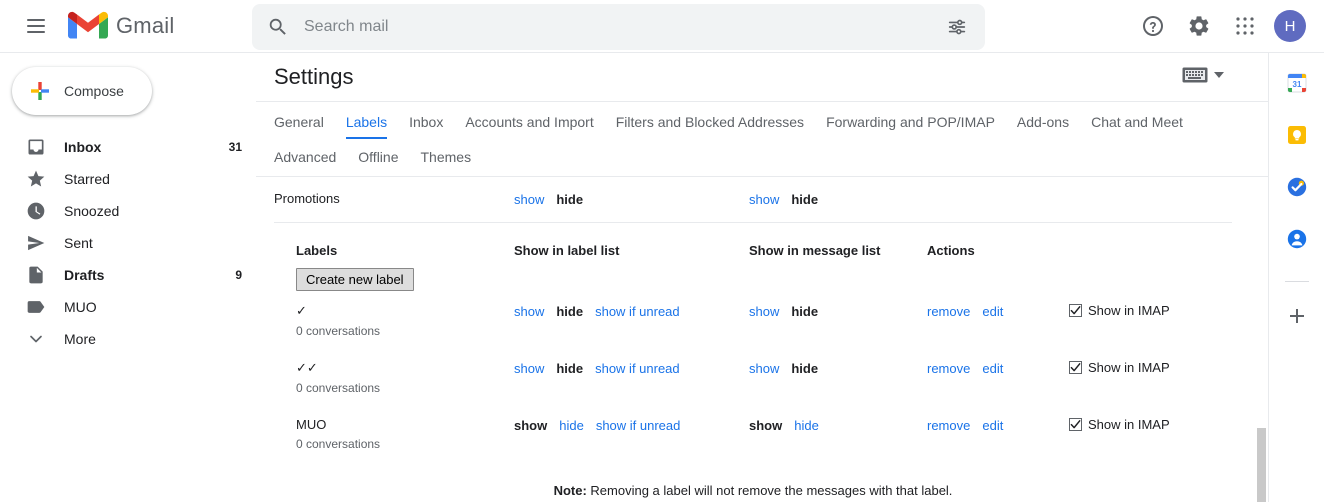 The image size is (1324, 502). Describe the element at coordinates (838, 433) in the screenshot. I see `message-list-toggle: show hide` at that location.